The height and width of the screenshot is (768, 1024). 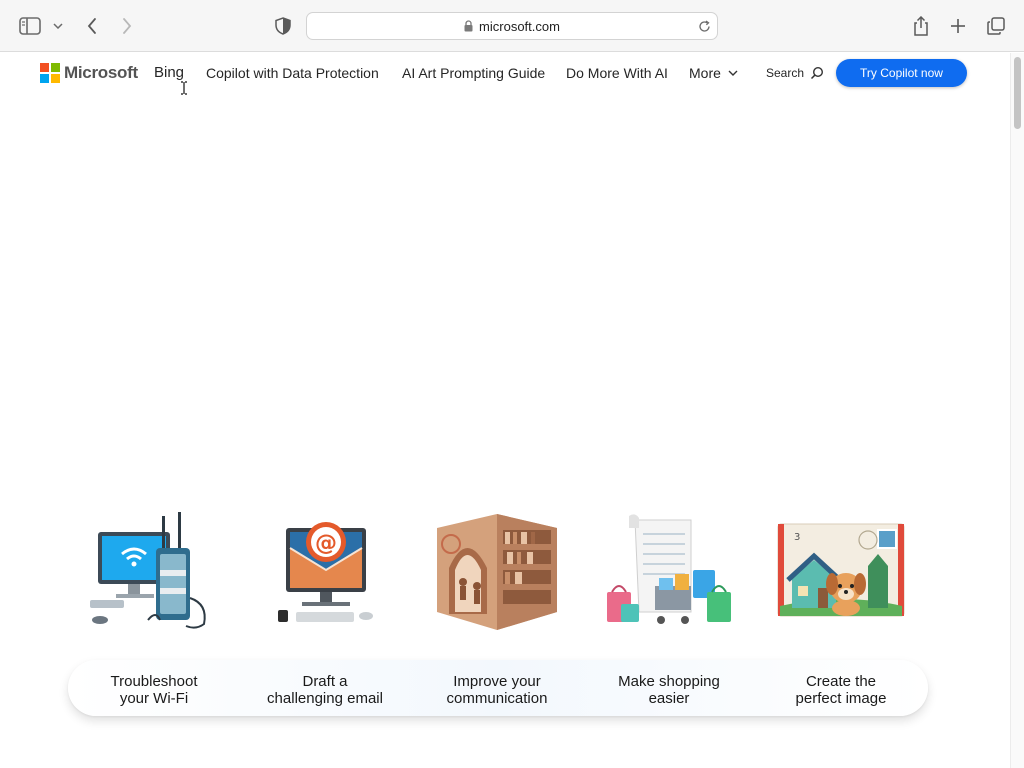 I want to click on nav-more-menu: More, so click(x=713, y=73).